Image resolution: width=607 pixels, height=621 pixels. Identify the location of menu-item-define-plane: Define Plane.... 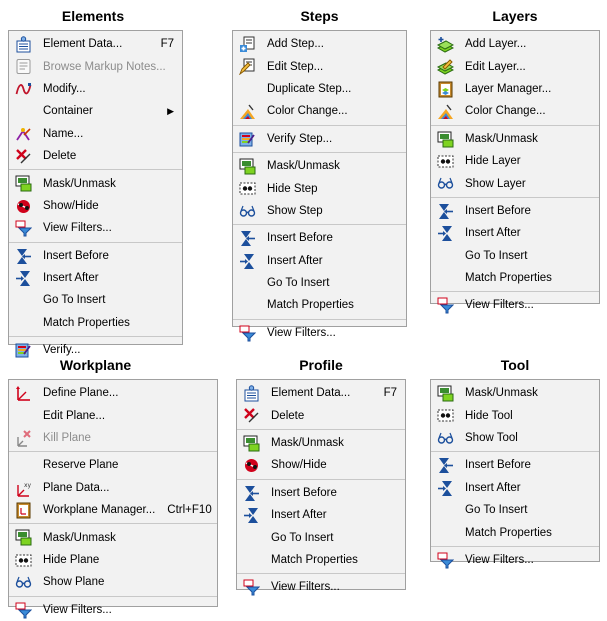
(113, 393).